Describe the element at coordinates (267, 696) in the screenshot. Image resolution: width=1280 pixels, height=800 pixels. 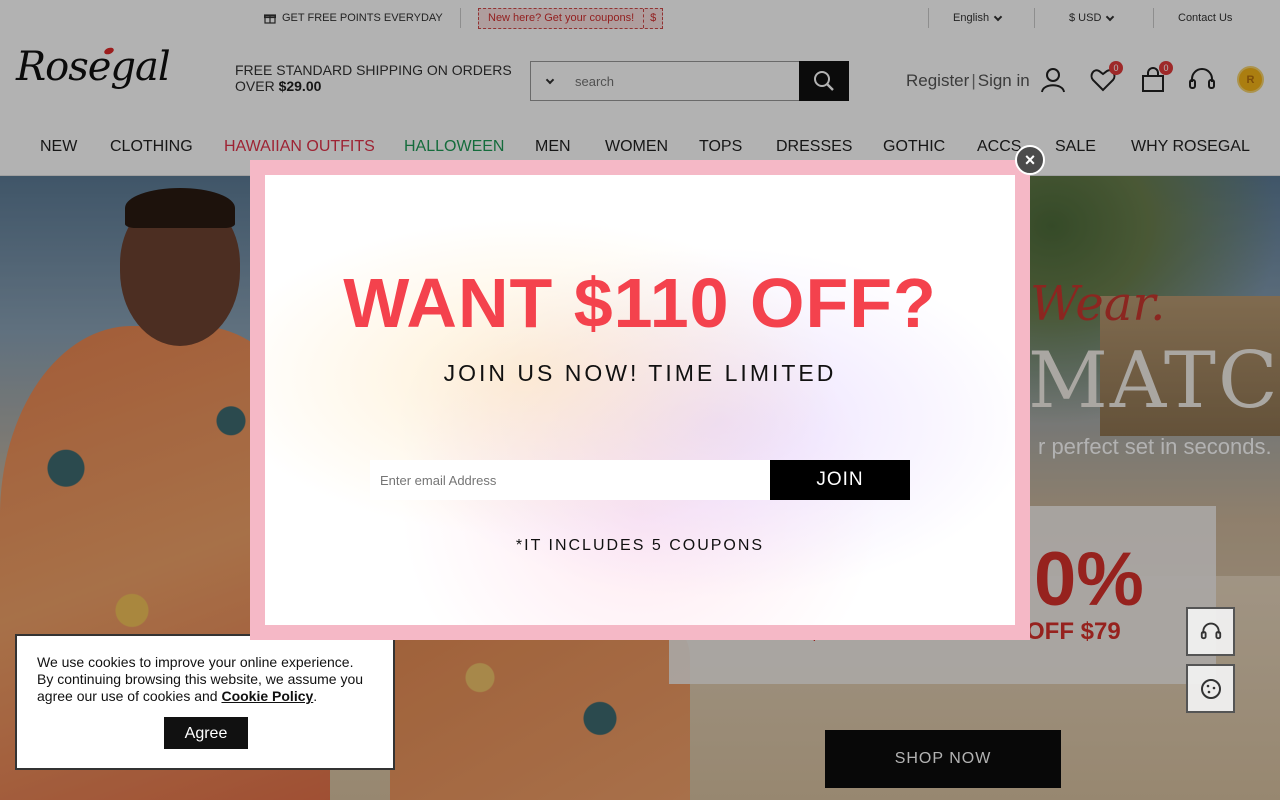
I see `cookie-policy-link: Cookie Policy` at that location.